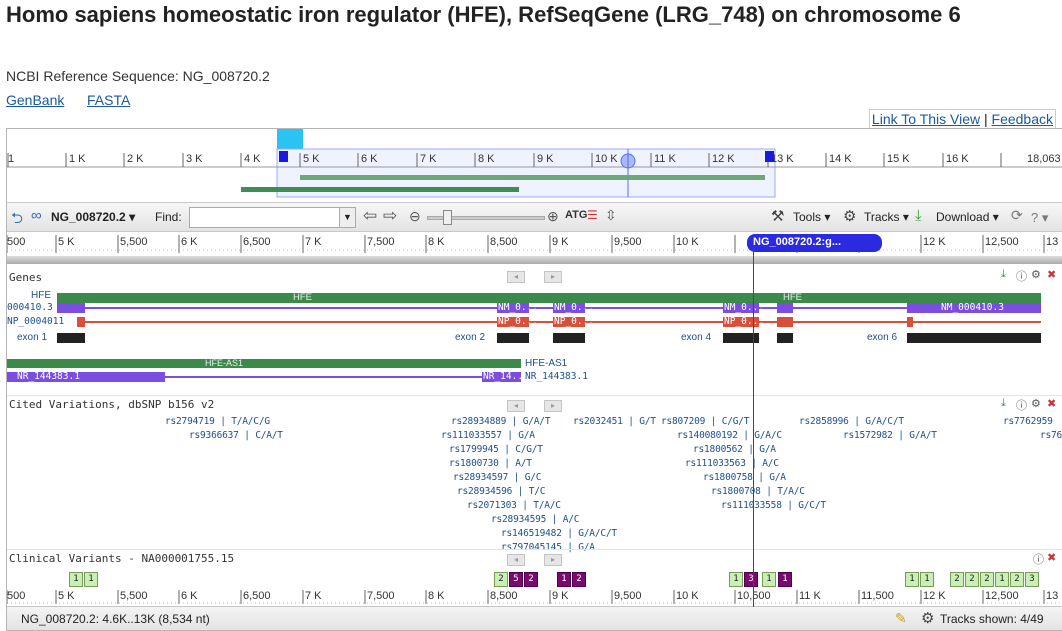  What do you see at coordinates (559, 533) in the screenshot?
I see `variant-label: rs146519482 | G/A/C/T` at bounding box center [559, 533].